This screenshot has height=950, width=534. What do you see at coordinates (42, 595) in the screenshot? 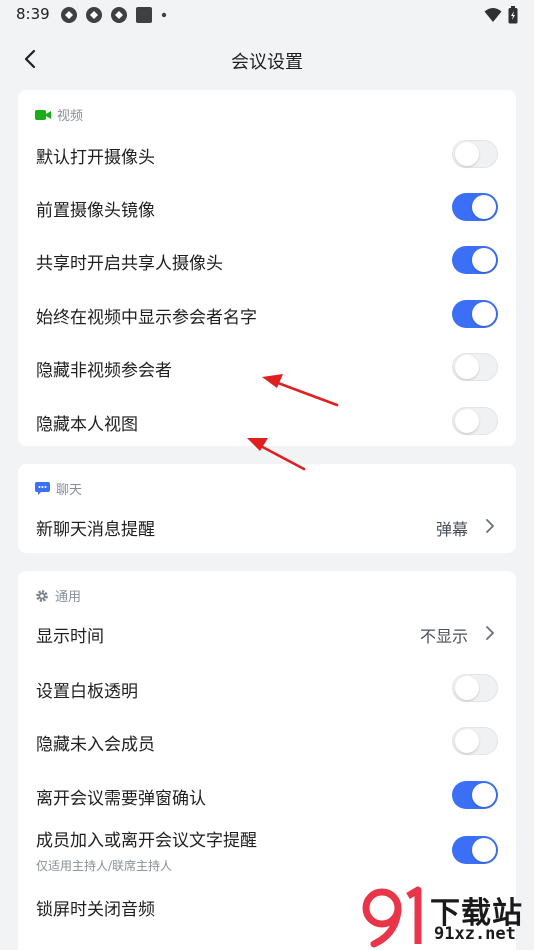
I see `gear-icon` at bounding box center [42, 595].